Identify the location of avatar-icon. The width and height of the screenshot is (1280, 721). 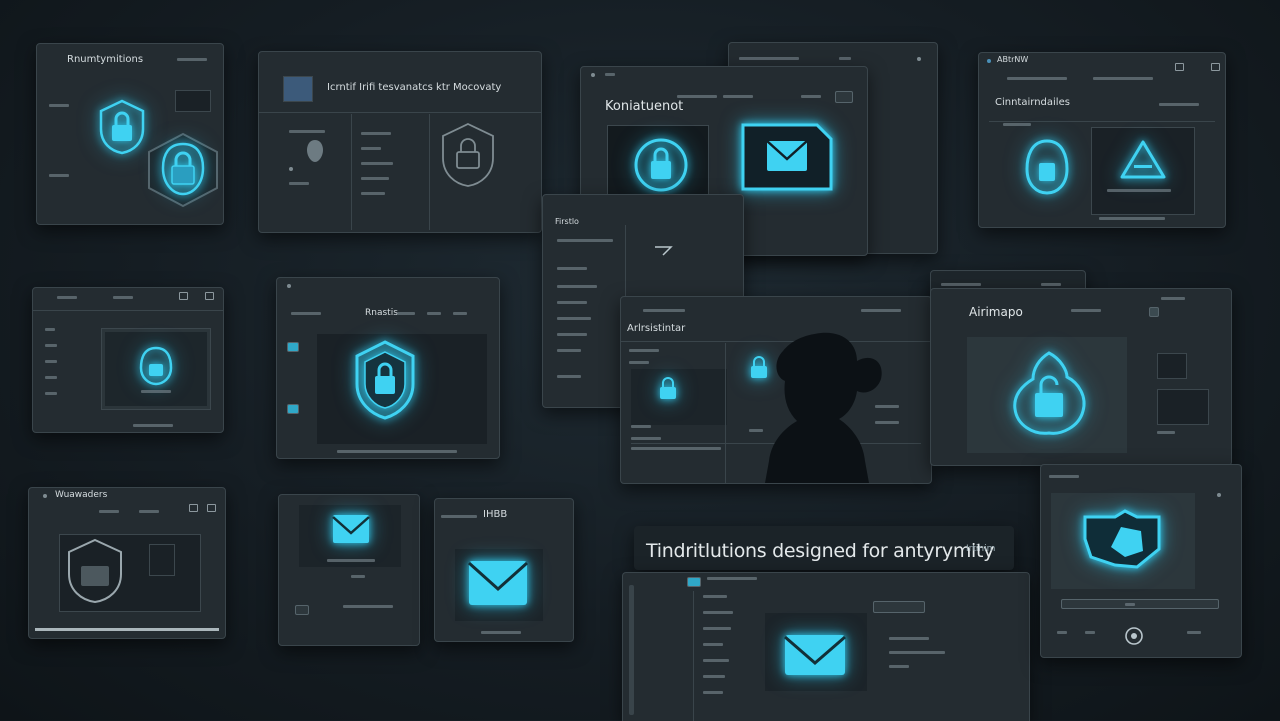
(315, 151).